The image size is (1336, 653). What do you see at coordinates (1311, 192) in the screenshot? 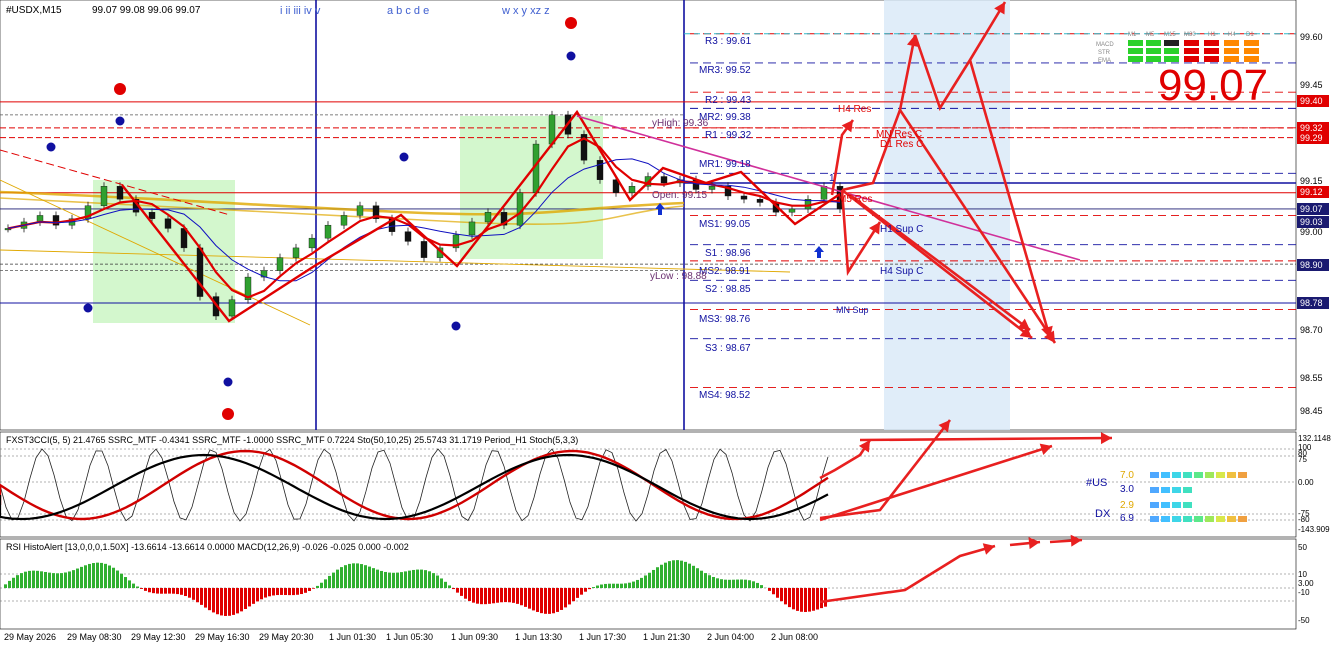
I see `price-badge: 99.12` at bounding box center [1311, 192].